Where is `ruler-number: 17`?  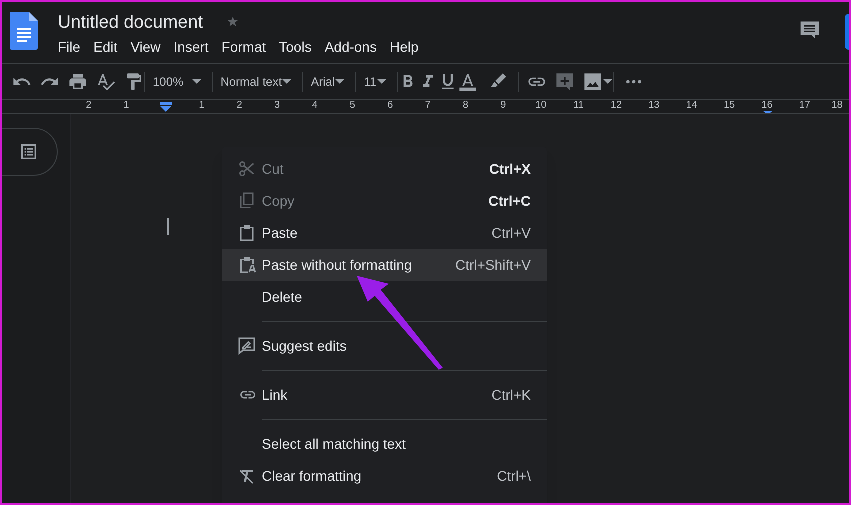 ruler-number: 17 is located at coordinates (804, 105).